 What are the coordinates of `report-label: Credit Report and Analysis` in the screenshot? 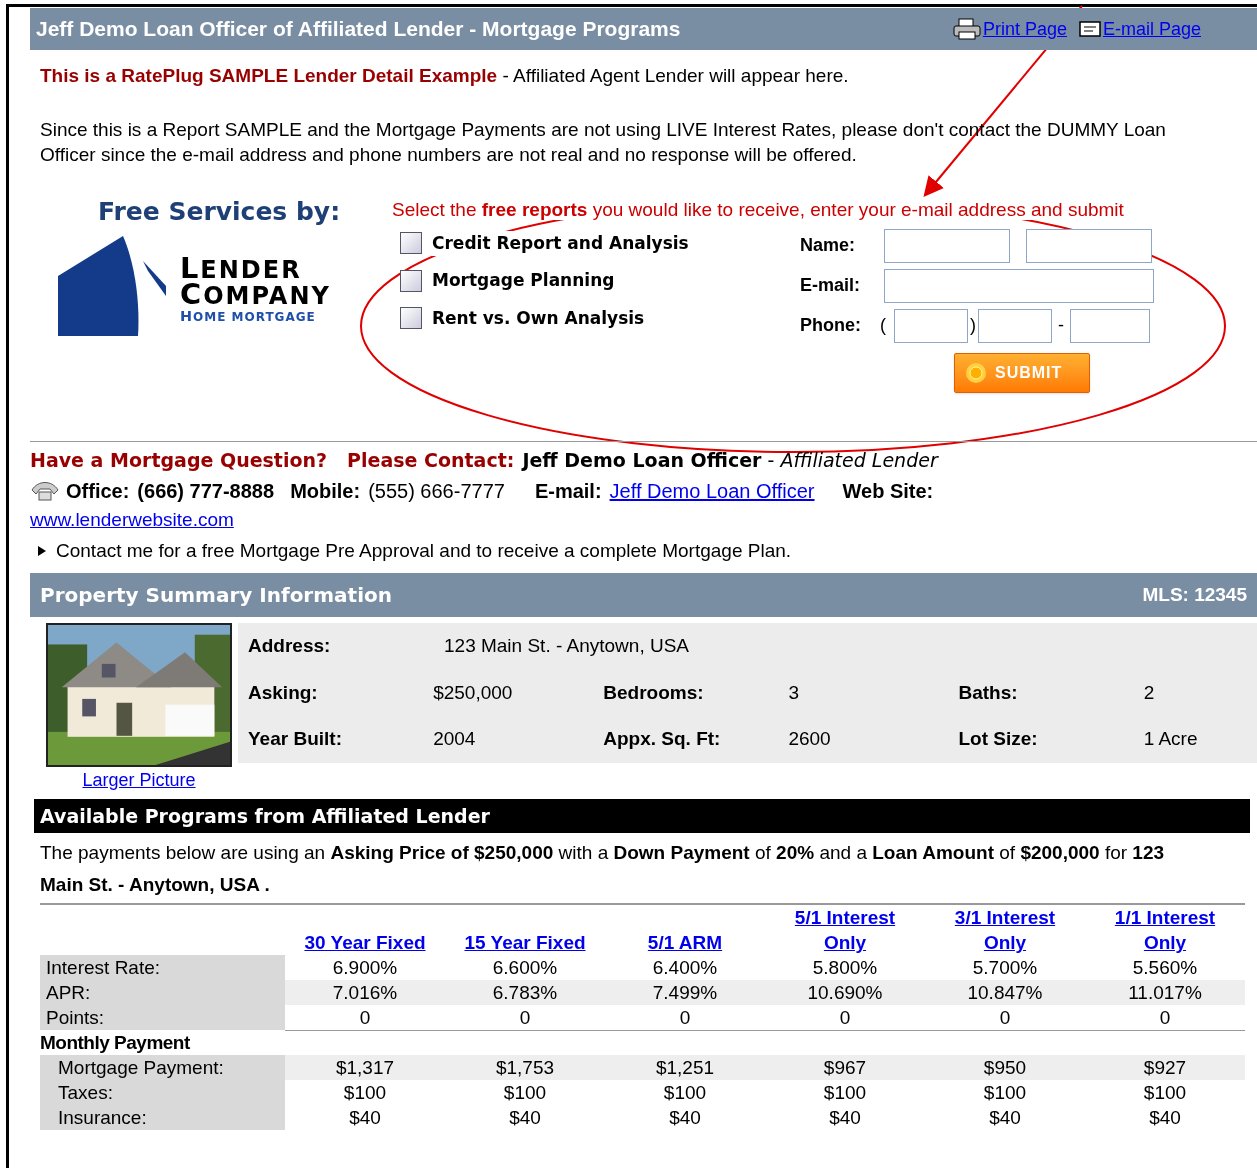 It's located at (560, 243).